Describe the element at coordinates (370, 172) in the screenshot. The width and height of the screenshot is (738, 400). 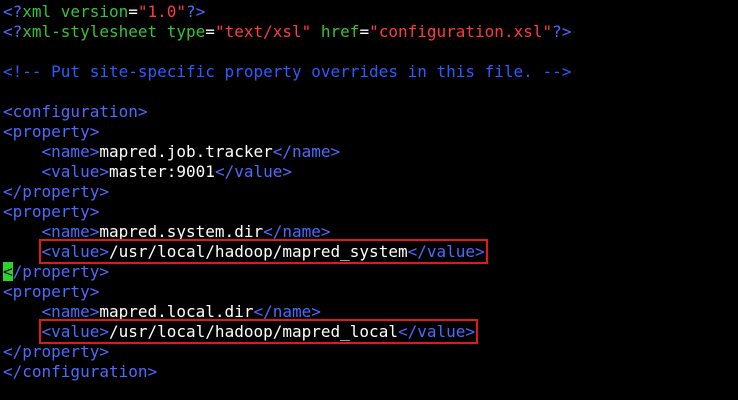
I see `code-line: <value>master:9001</value>` at that location.